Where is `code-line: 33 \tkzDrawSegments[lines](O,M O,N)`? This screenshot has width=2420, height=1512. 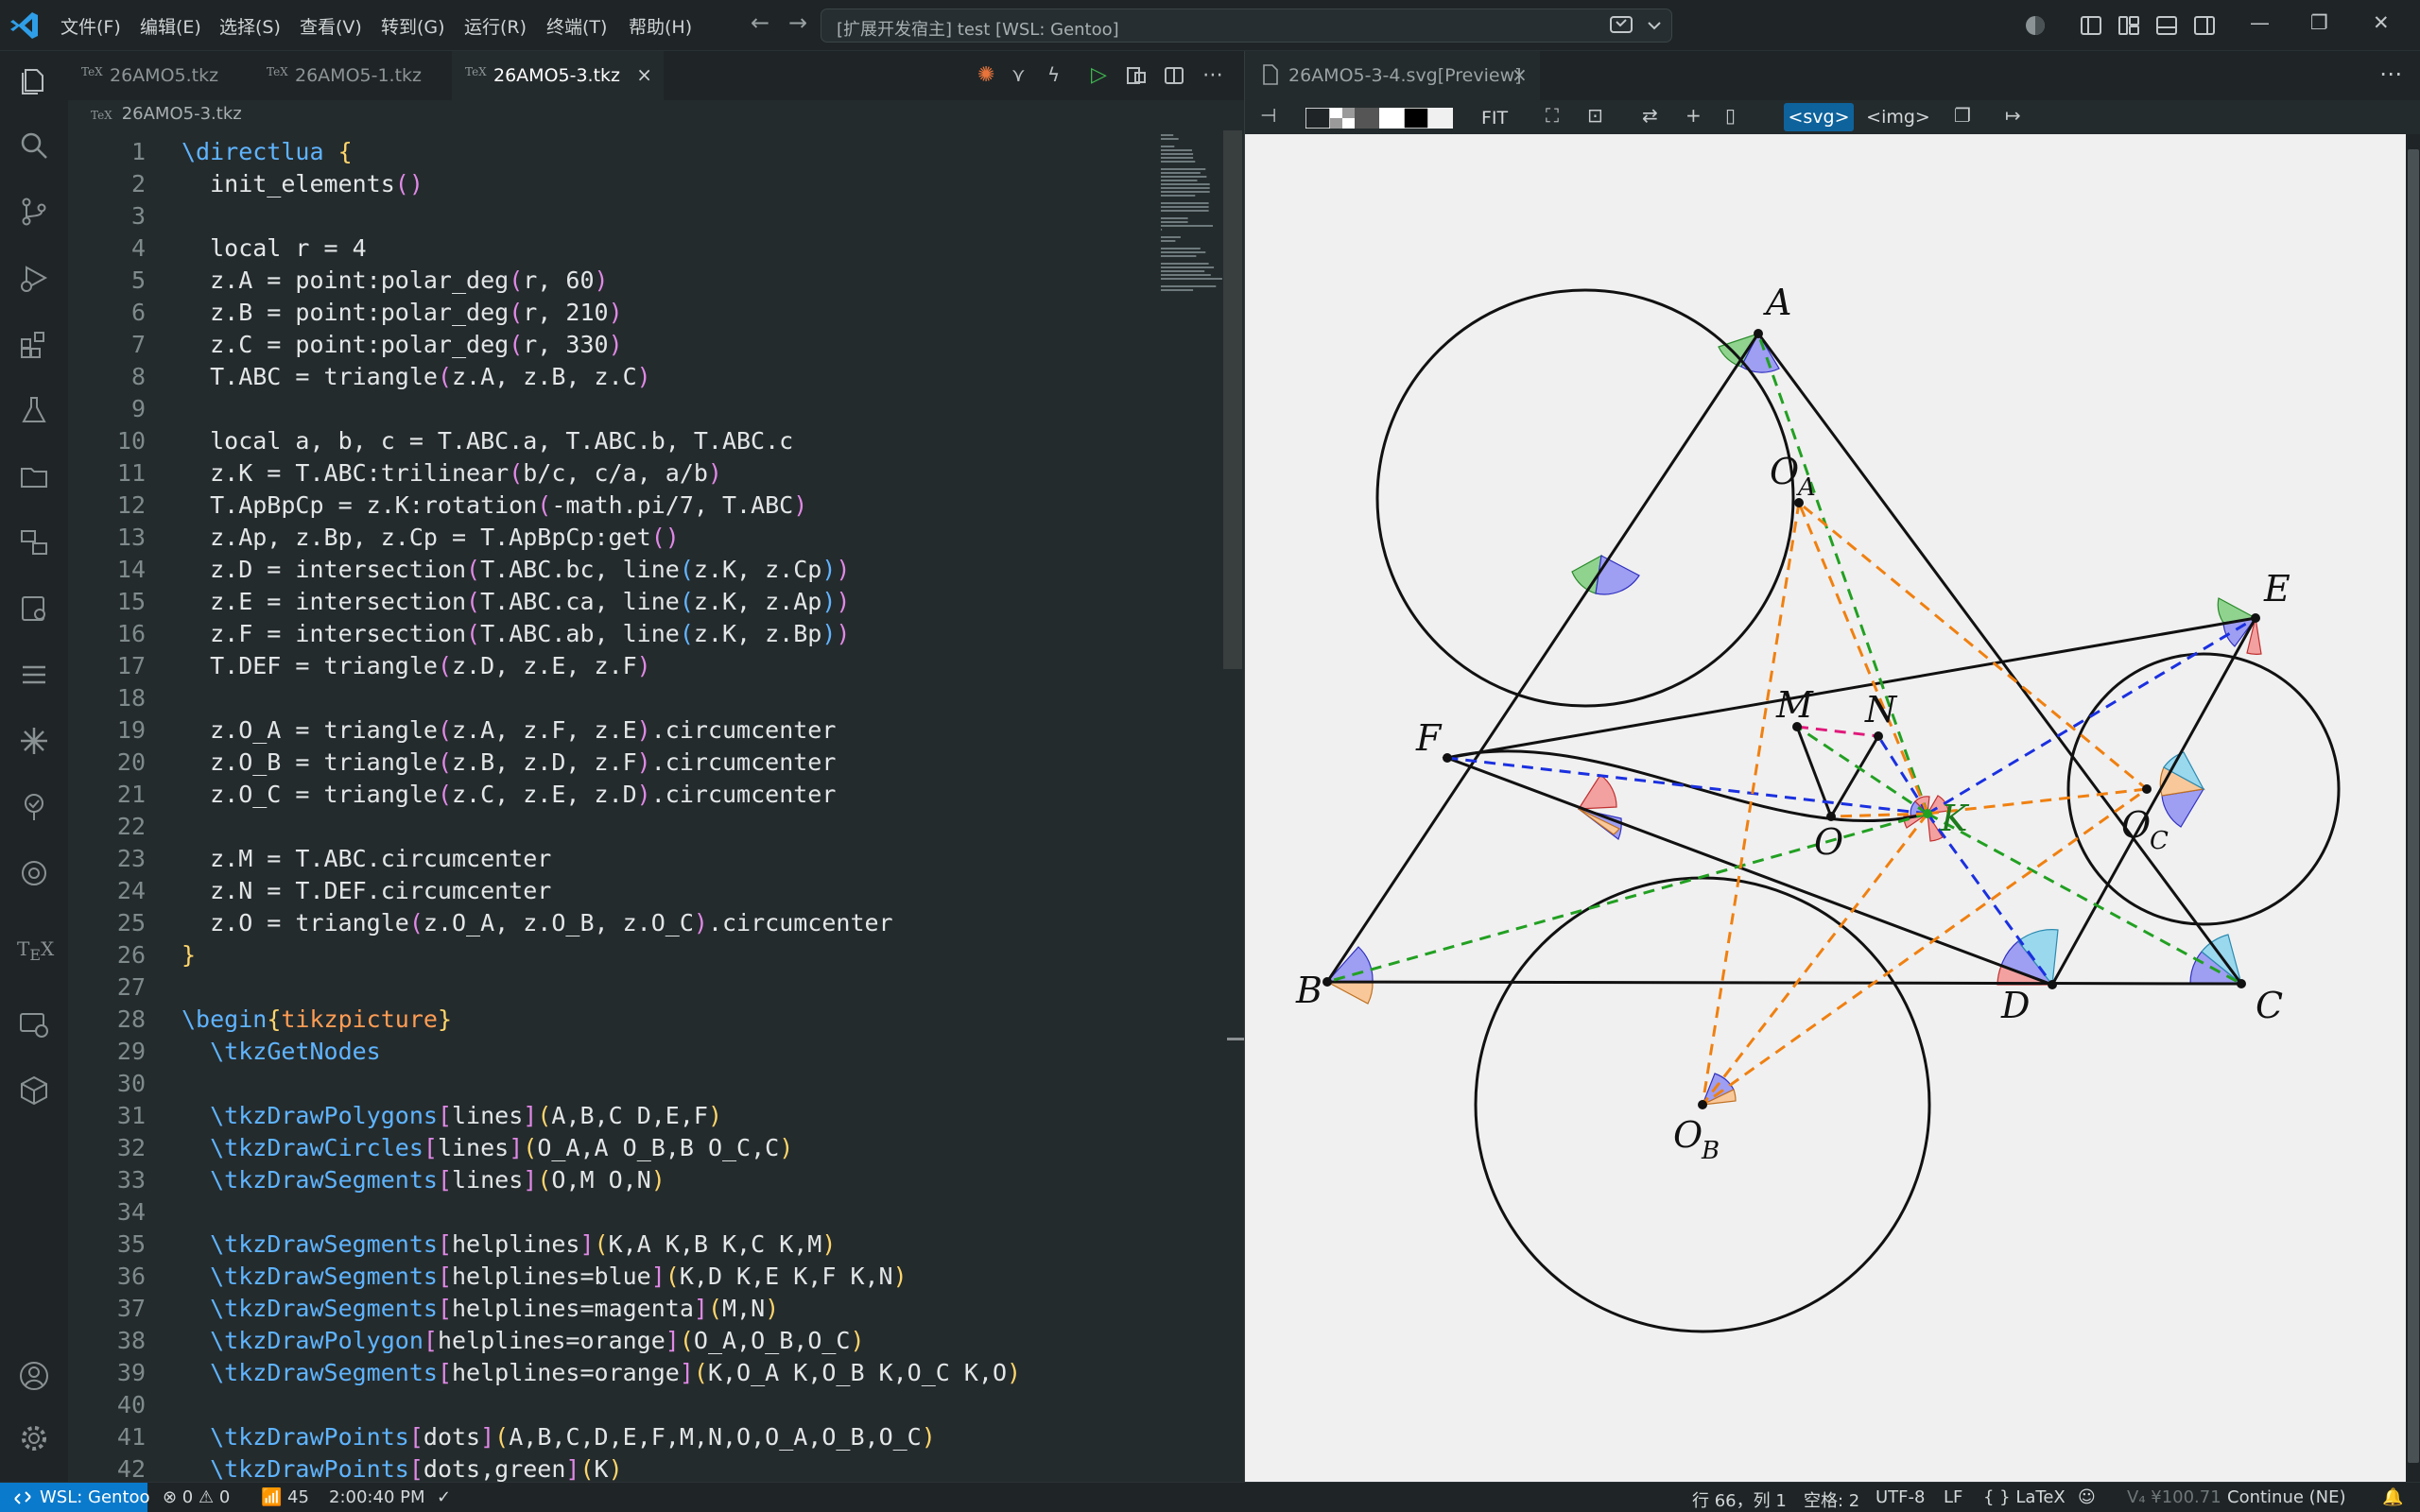
code-line: 33 \tkzDrawSegments[lines](O,M O,N) is located at coordinates (611, 1182).